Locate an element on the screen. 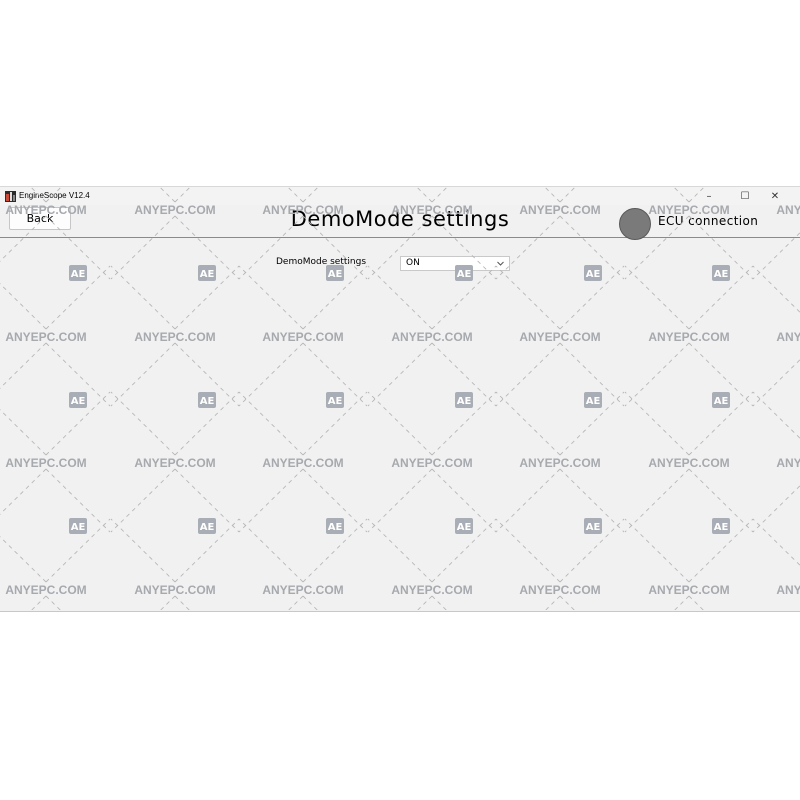 Image resolution: width=800 pixels, height=800 pixels. title-bar: EngineScope V12.4 – ☐ ✕ is located at coordinates (400, 196).